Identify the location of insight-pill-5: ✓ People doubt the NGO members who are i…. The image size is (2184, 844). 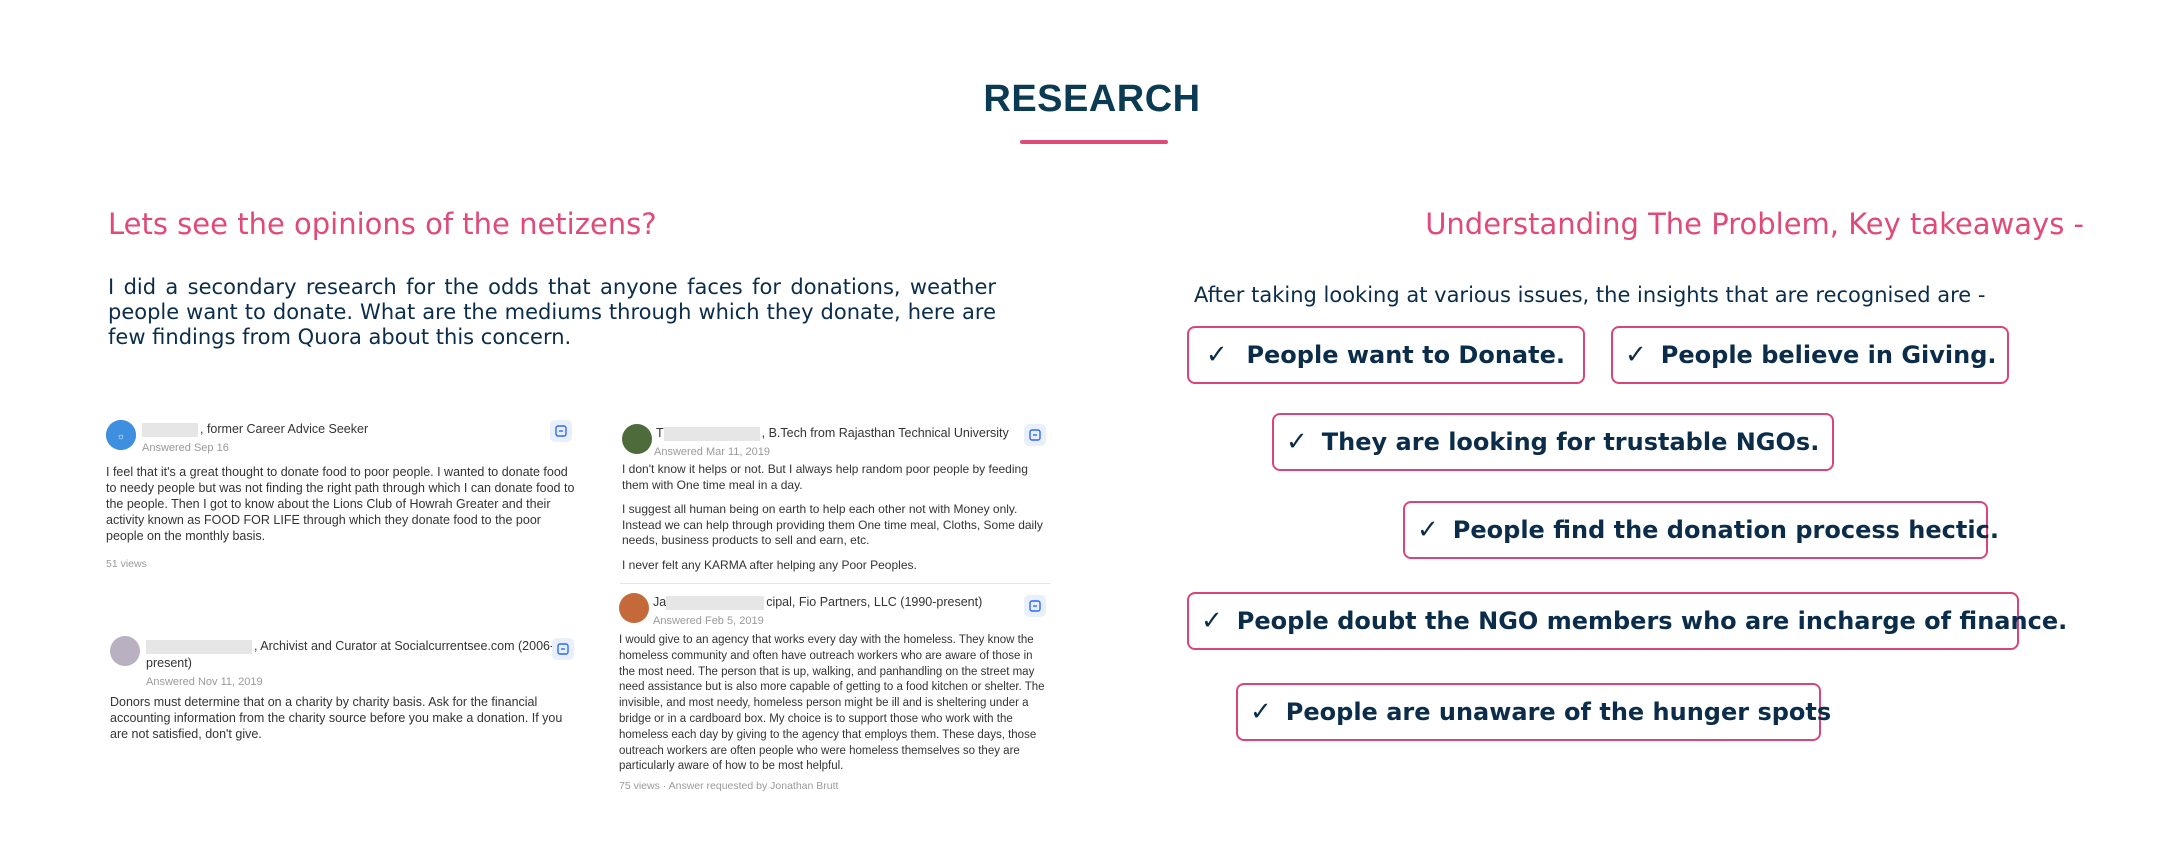
(1627, 621).